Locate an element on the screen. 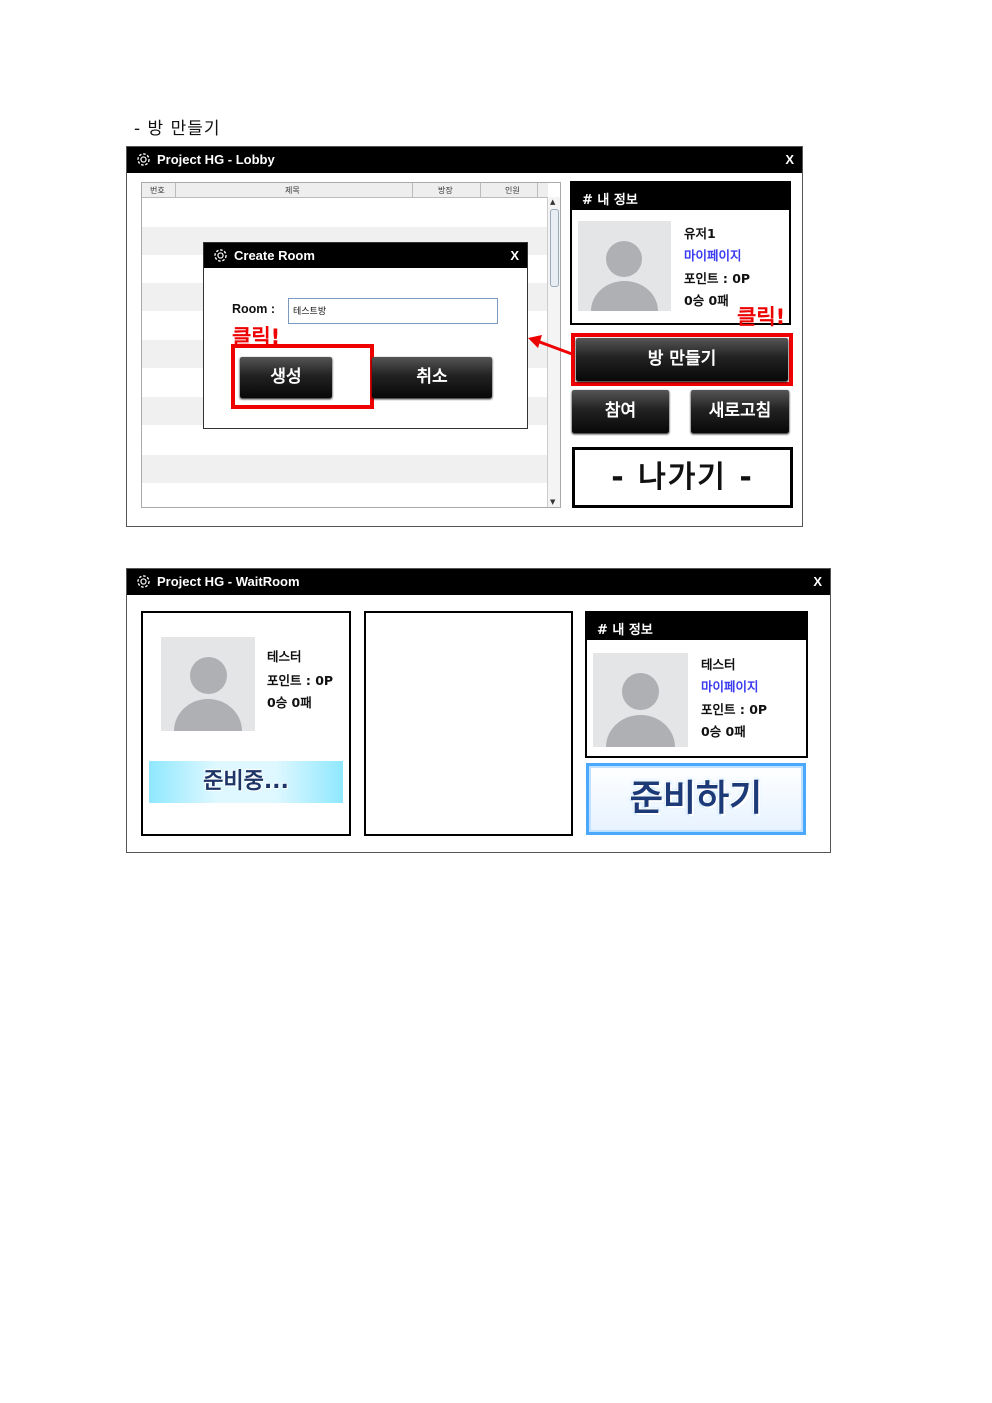  room-label: Room : is located at coordinates (254, 309).